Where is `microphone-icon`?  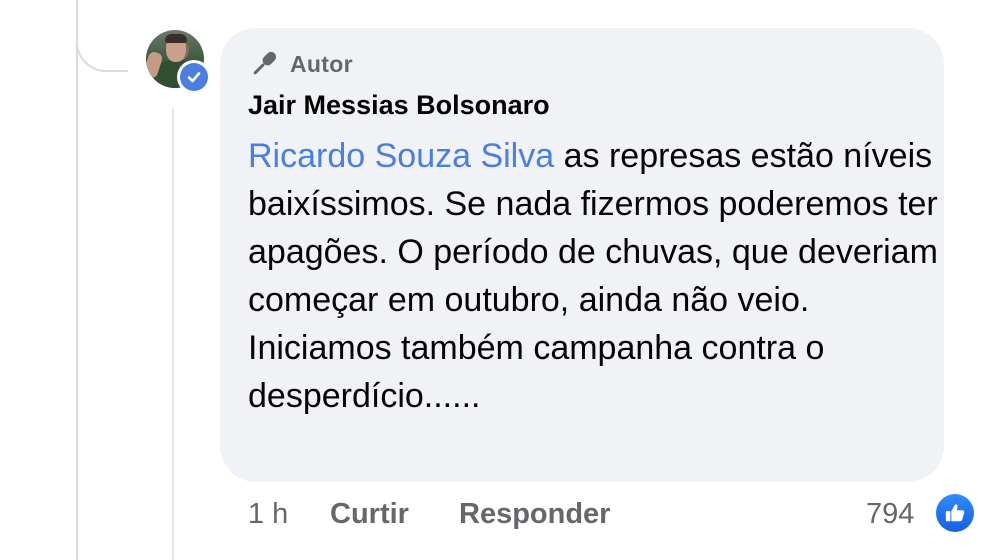 microphone-icon is located at coordinates (265, 63).